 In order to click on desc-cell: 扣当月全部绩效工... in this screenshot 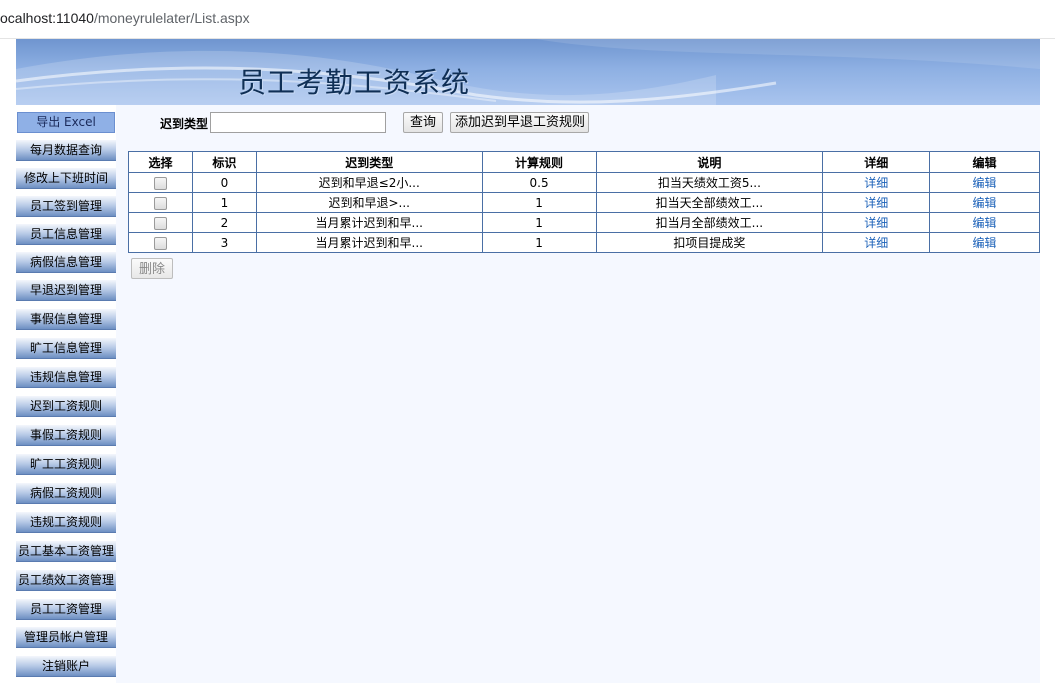, I will do `click(709, 222)`.